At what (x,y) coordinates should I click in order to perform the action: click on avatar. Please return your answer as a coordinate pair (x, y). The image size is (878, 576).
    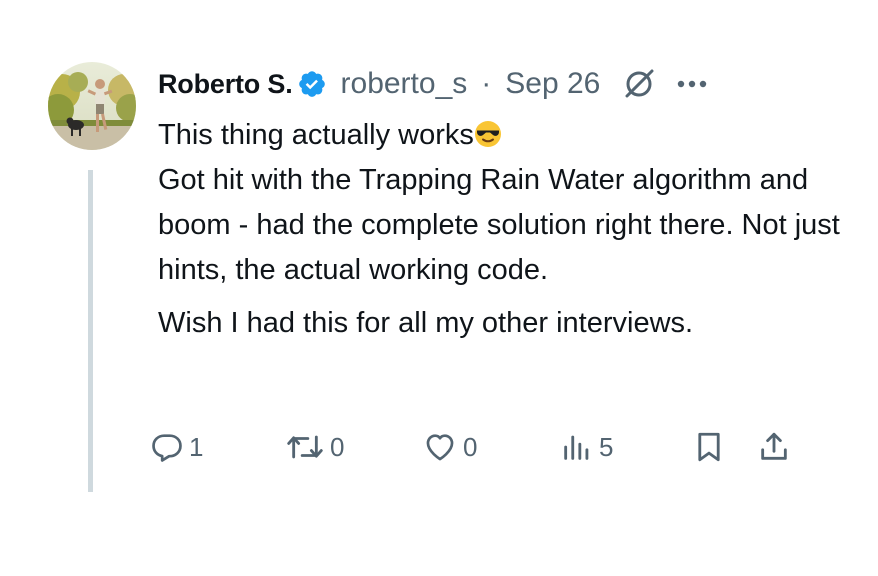
    Looking at the image, I should click on (92, 106).